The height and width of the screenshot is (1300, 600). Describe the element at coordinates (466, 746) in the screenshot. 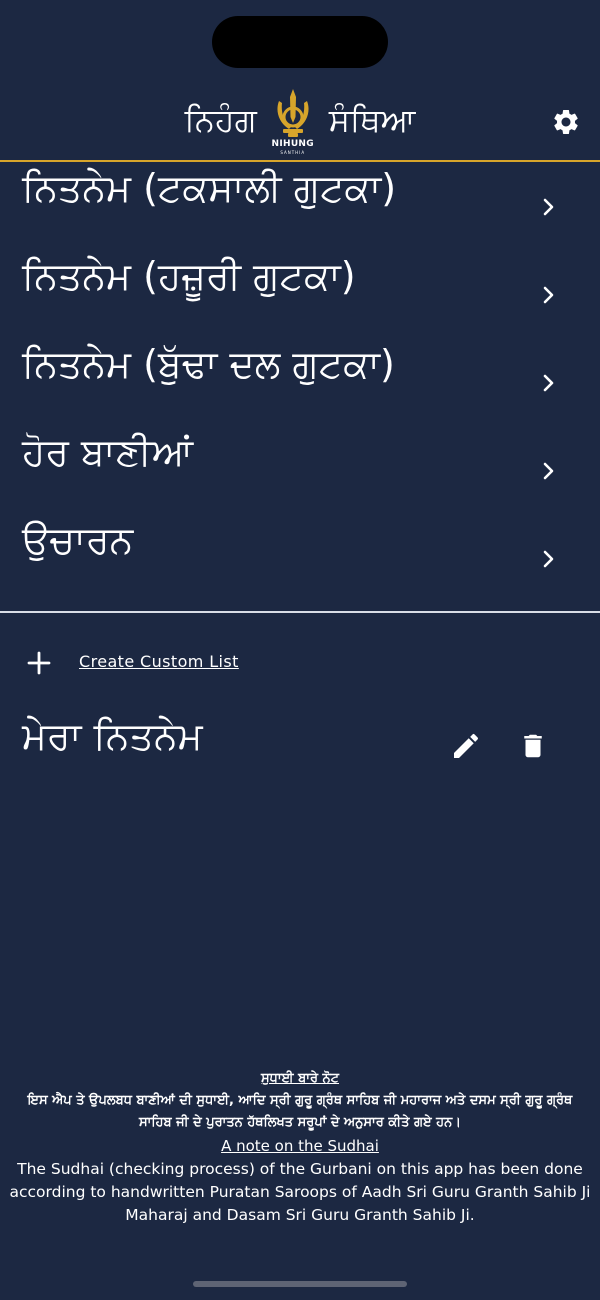

I see `edit-pencil-icon` at that location.